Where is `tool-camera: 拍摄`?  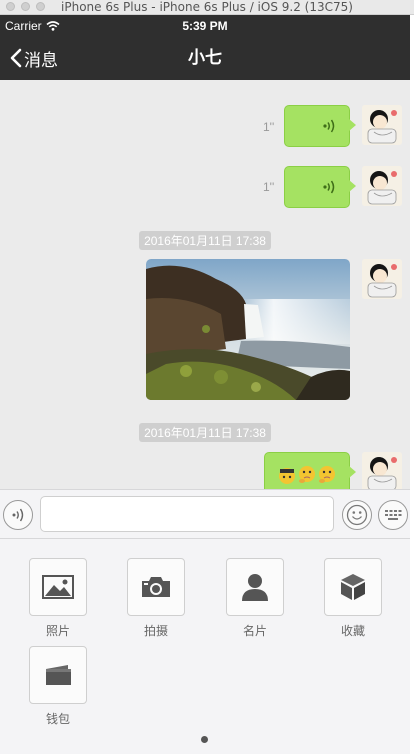 tool-camera: 拍摄 is located at coordinates (156, 598).